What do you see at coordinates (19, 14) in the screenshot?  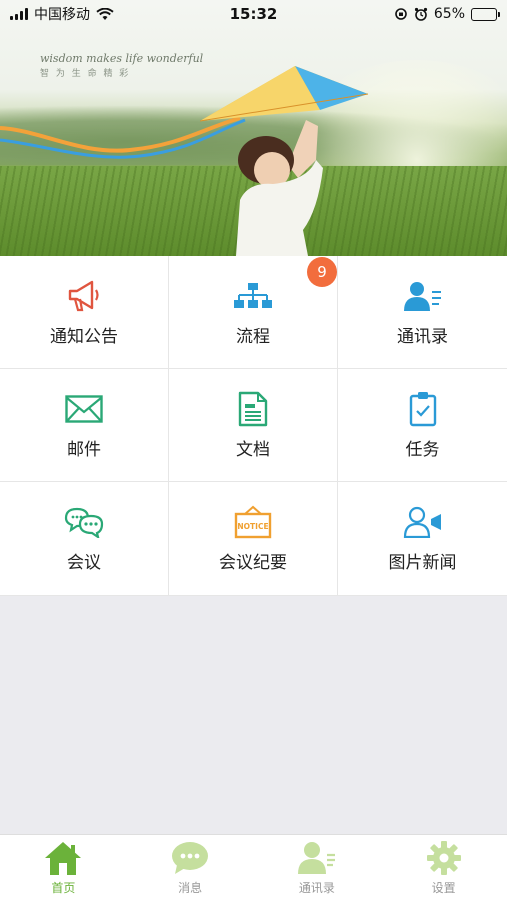 I see `cell-signal-icon` at bounding box center [19, 14].